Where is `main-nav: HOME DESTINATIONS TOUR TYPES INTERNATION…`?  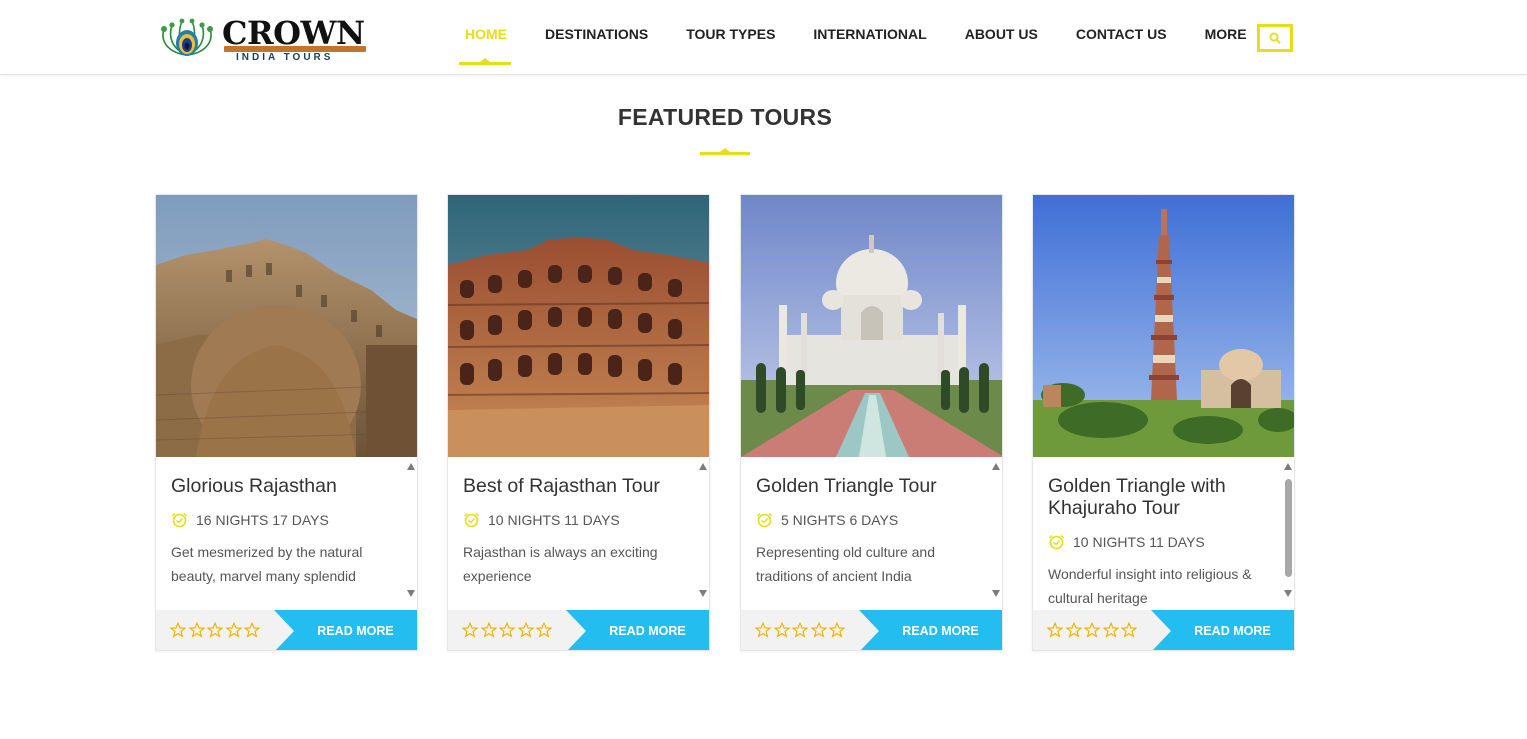
main-nav: HOME DESTINATIONS TOUR TYPES INTERNATION… is located at coordinates (862, 37).